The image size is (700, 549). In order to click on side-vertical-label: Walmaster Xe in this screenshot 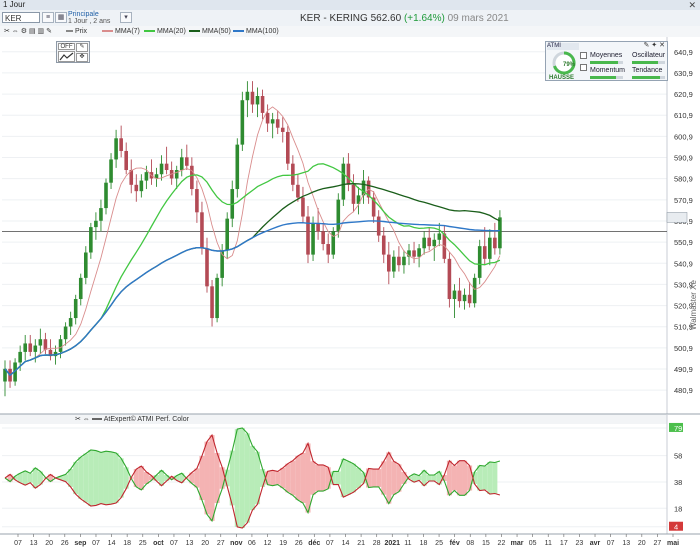, I will do `click(693, 305)`.